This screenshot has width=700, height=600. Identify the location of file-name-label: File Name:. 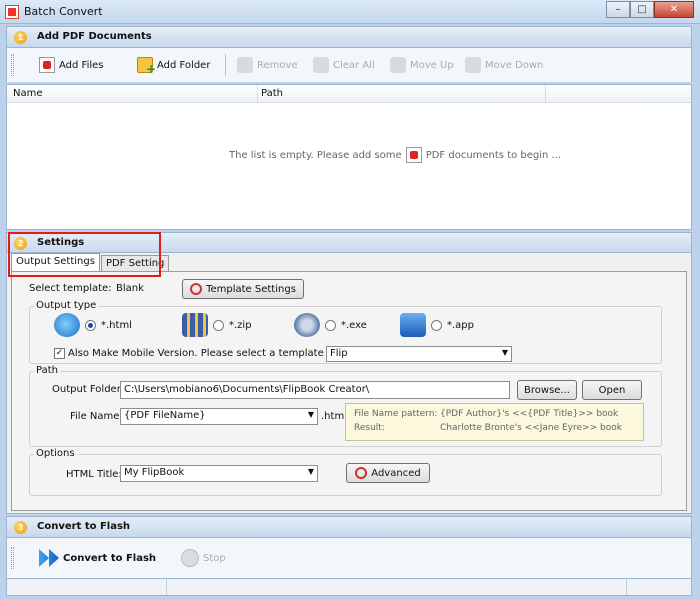
(96, 416).